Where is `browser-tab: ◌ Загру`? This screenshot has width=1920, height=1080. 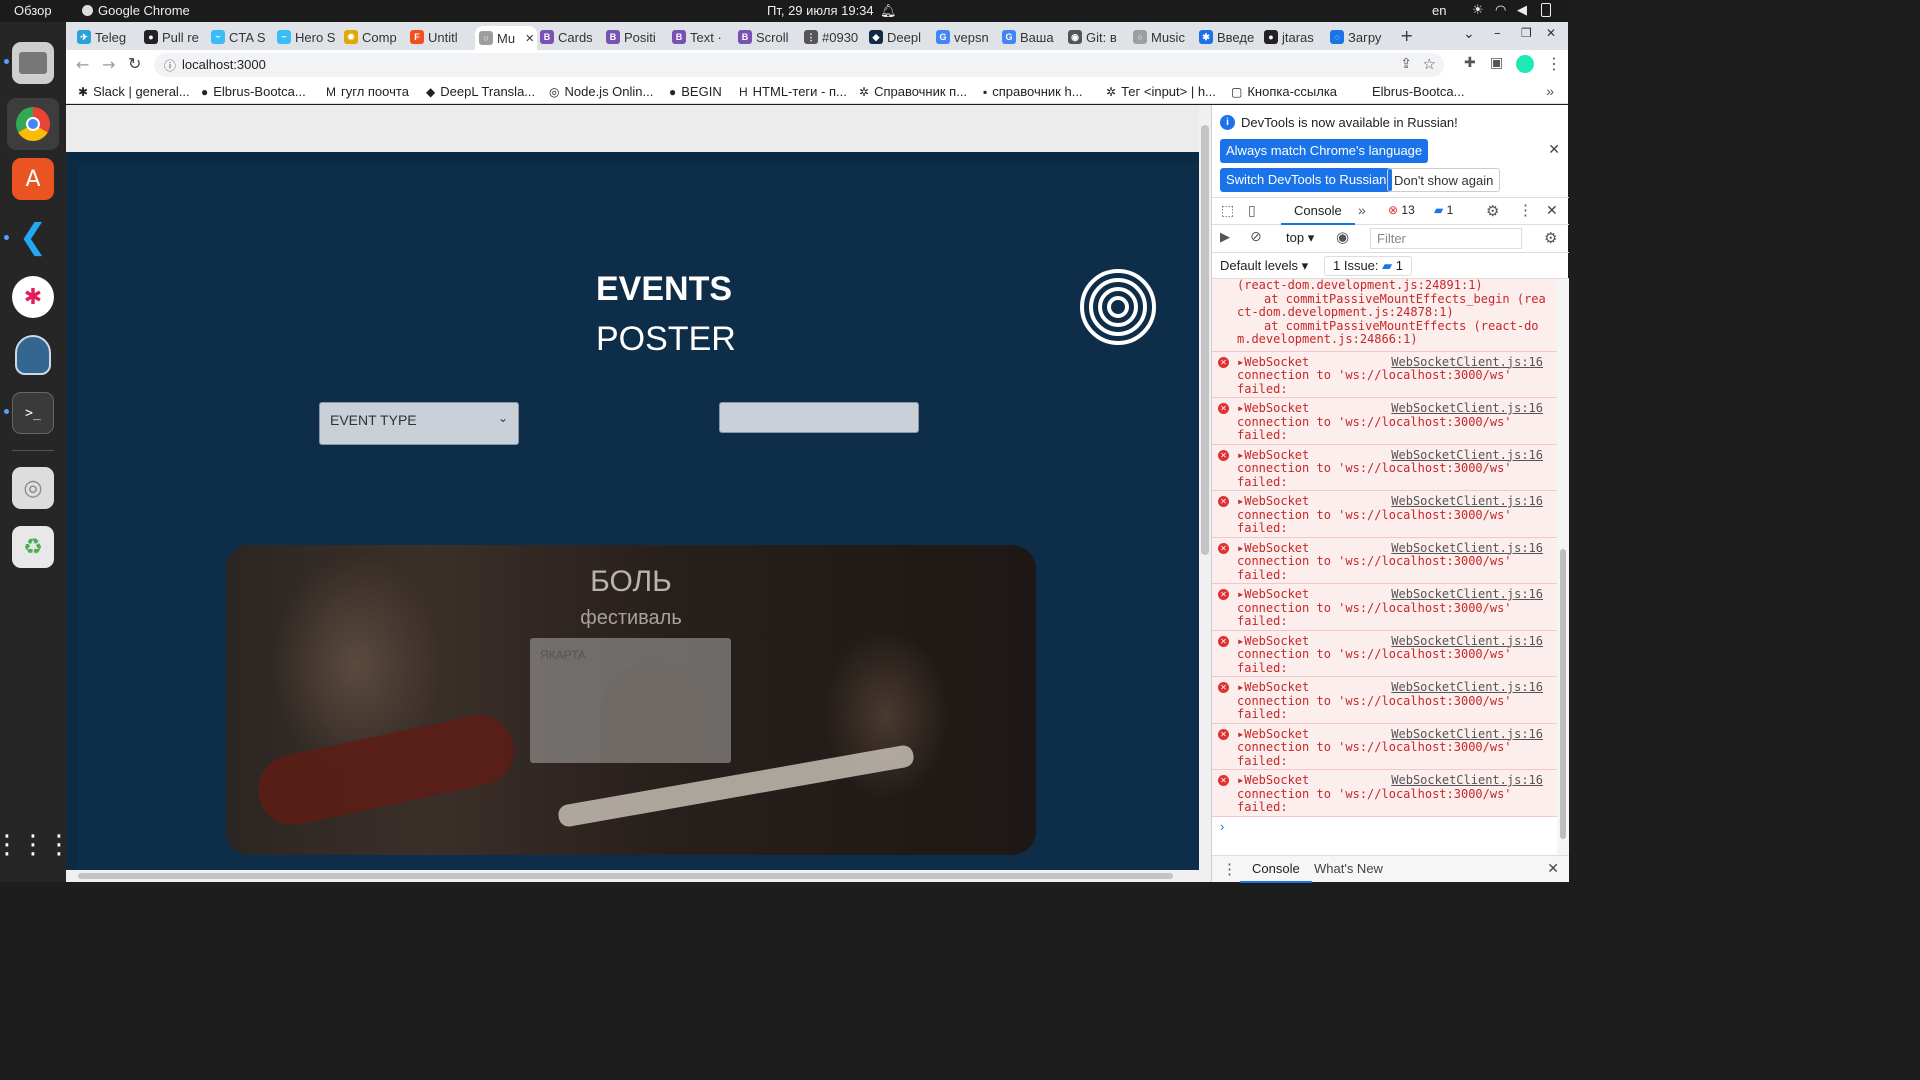 browser-tab: ◌ Загру is located at coordinates (1360, 37).